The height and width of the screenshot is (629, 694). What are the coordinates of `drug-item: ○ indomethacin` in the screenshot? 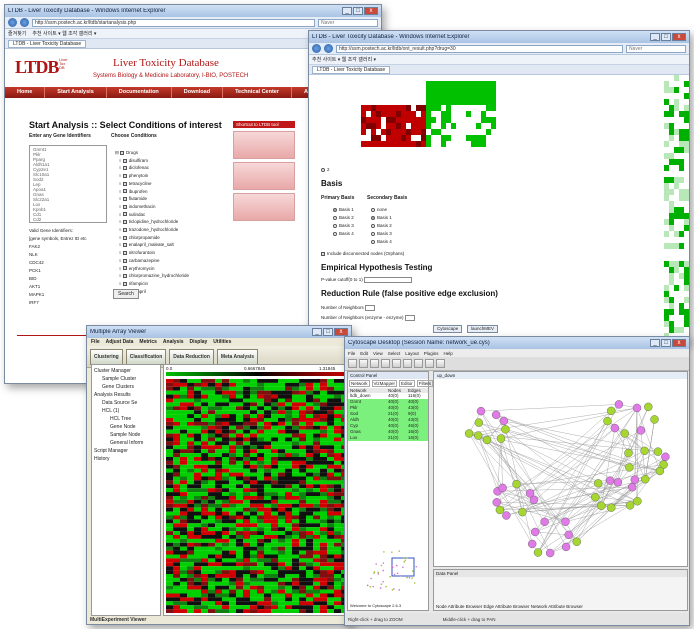 It's located at (152, 207).